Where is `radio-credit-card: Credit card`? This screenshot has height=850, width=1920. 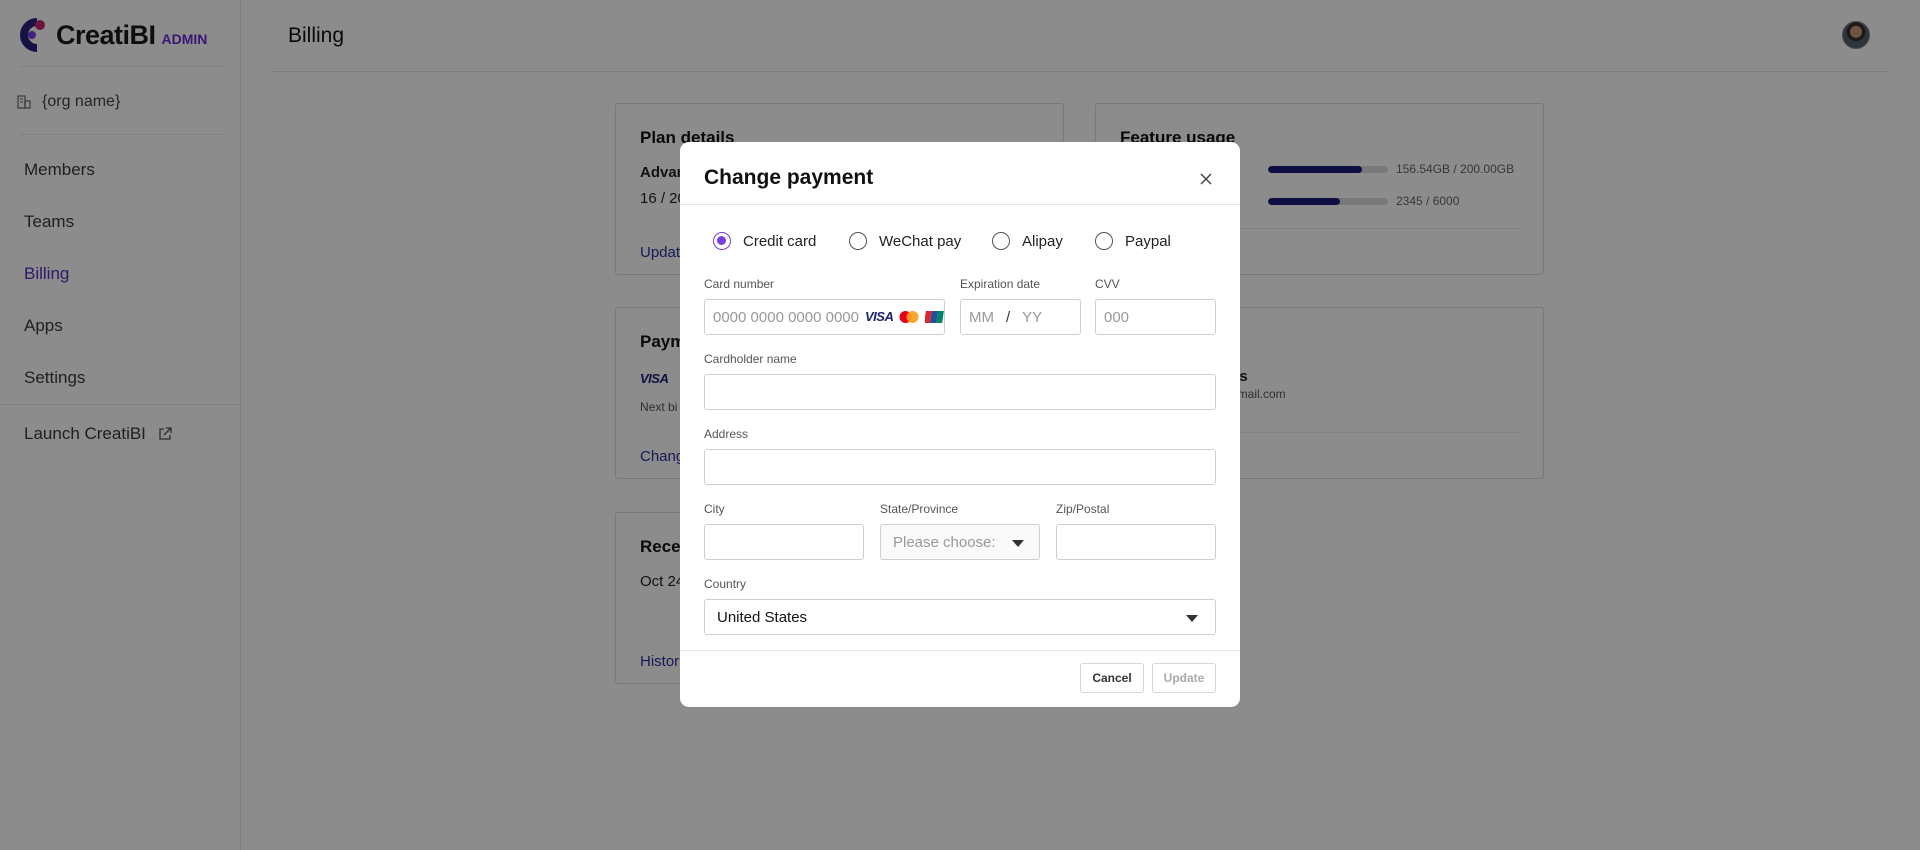
radio-credit-card: Credit card is located at coordinates (764, 241).